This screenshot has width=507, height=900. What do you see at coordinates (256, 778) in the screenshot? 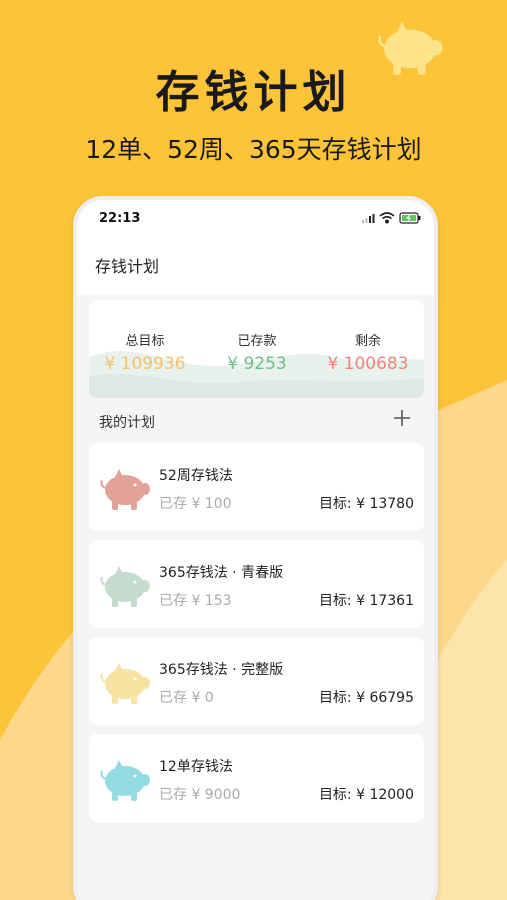
I see `plan-card: 12单存钱法 已存 ¥ 9000 目标: ¥ 12000` at bounding box center [256, 778].